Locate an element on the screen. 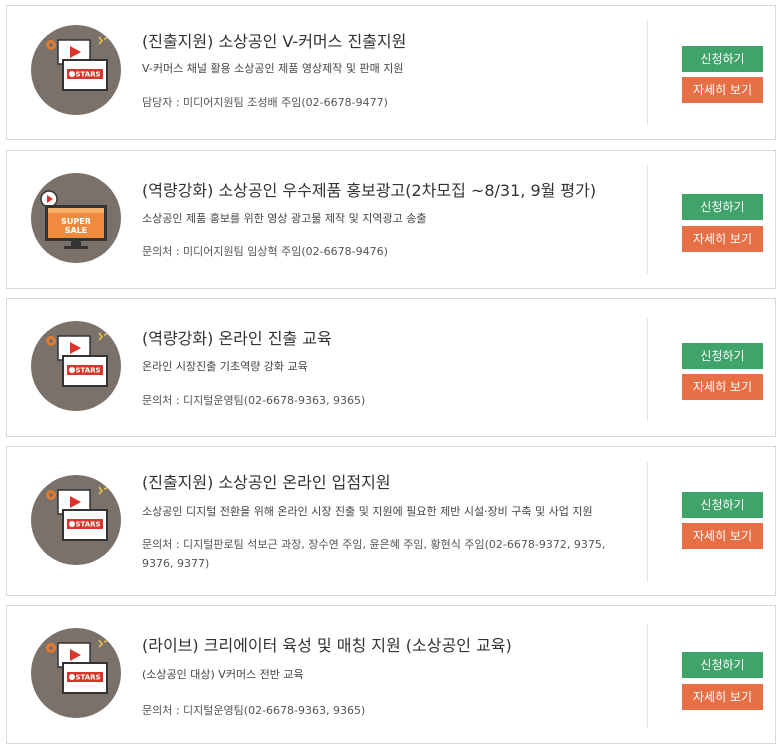 This screenshot has width=783, height=747. program-title: (역량강화) 소상공인 우수제품 홍보광고(2차모집 ~8/31, 9월 평가) is located at coordinates (369, 190).